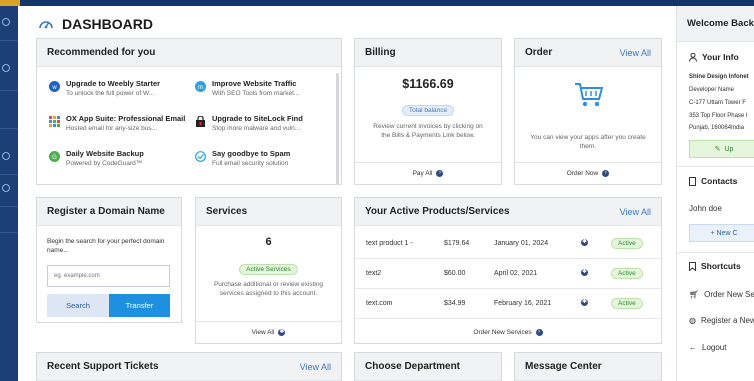 Image resolution: width=754 pixels, height=381 pixels. Describe the element at coordinates (254, 83) in the screenshot. I see `rec-item-title: Improve Website Traffic` at that location.